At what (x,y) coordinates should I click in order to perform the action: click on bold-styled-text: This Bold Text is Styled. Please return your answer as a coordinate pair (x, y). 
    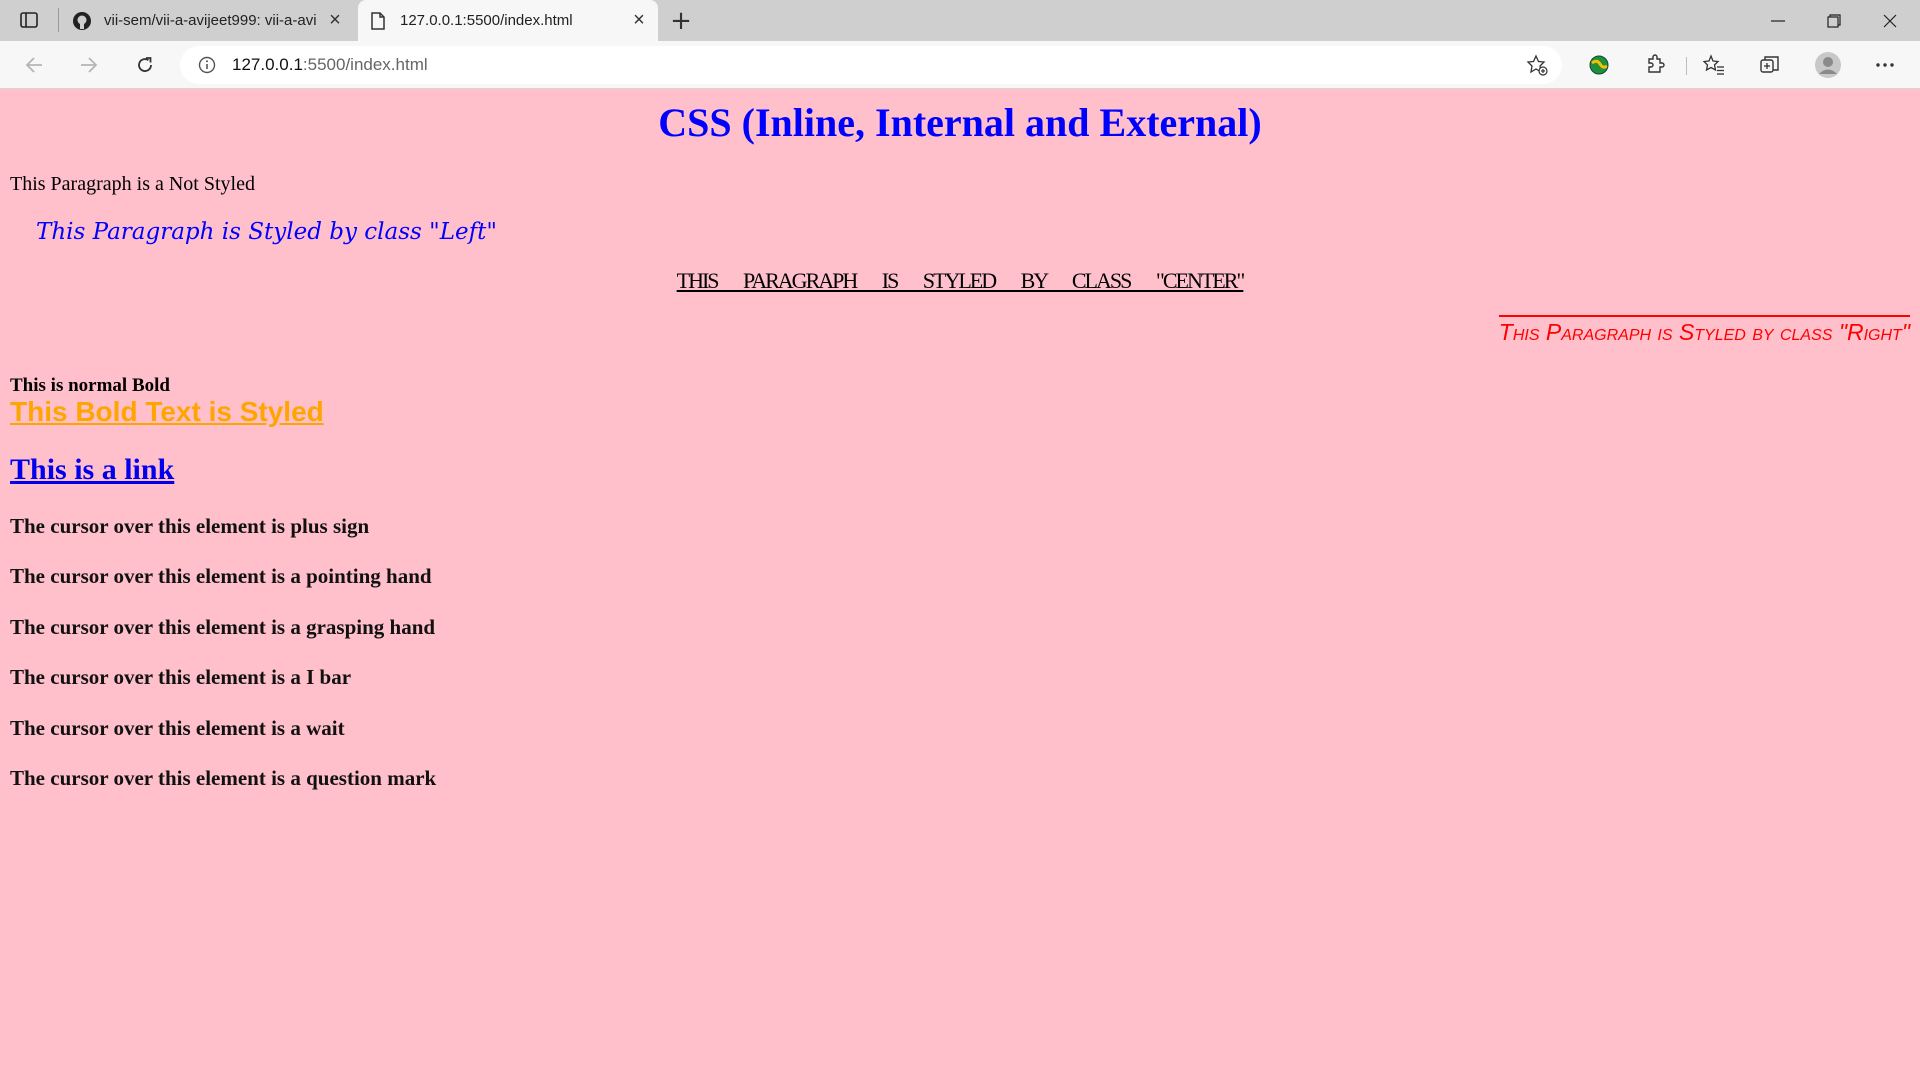
    Looking at the image, I should click on (167, 411).